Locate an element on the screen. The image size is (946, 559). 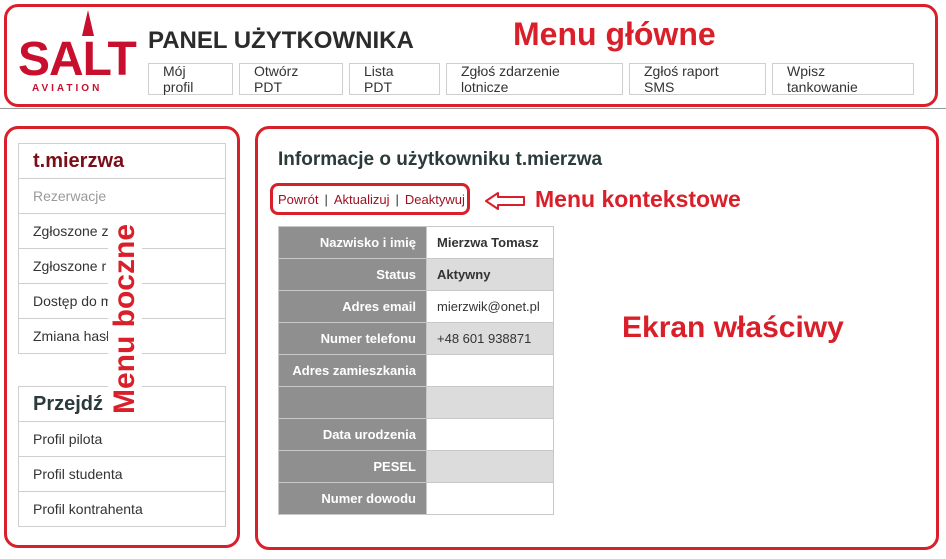
sidebar-item-pilot-profile: Profil pilota is located at coordinates (122, 439).